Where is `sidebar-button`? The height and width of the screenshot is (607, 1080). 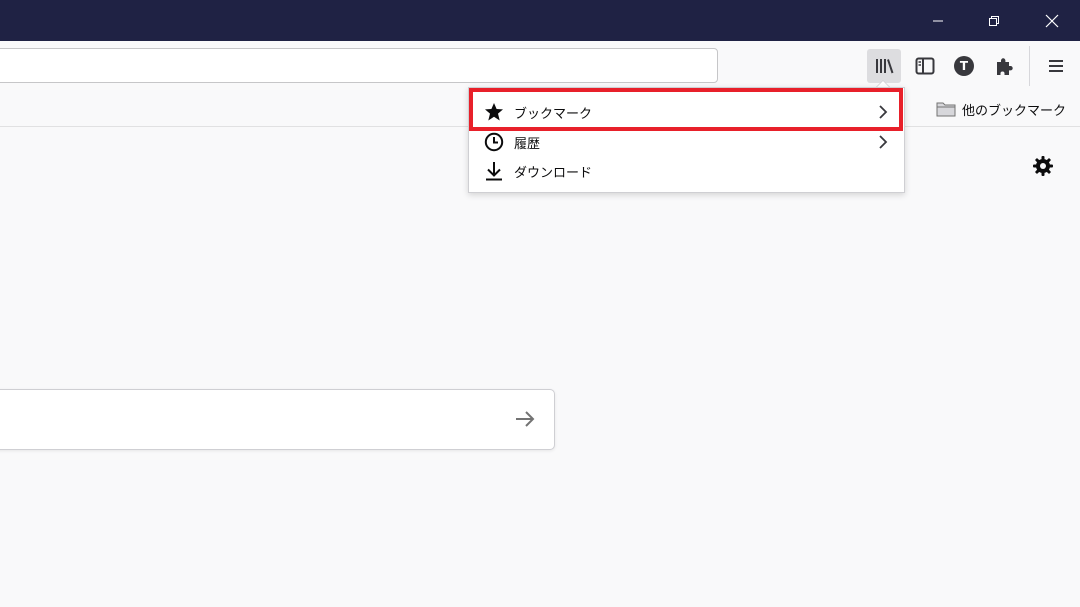 sidebar-button is located at coordinates (925, 66).